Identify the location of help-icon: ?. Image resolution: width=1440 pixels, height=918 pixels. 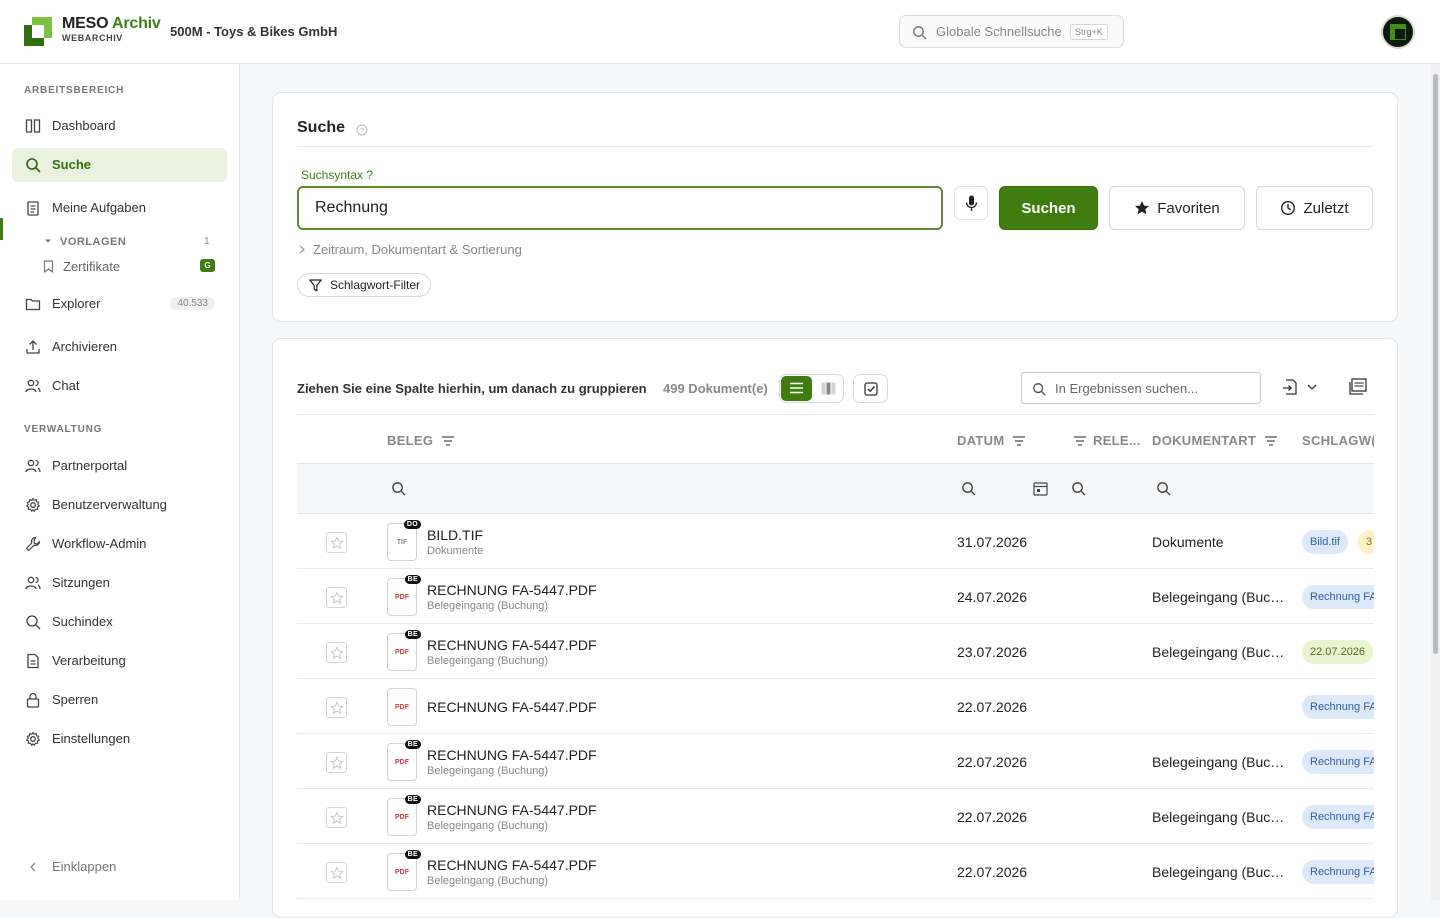
(362, 130).